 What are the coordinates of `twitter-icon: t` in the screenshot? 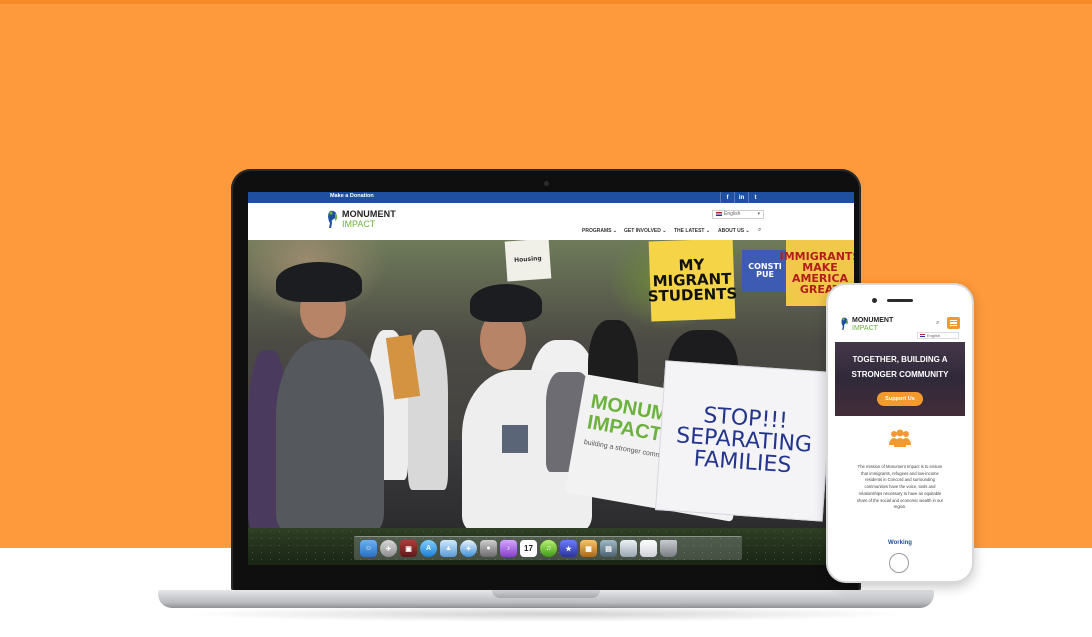 It's located at (755, 197).